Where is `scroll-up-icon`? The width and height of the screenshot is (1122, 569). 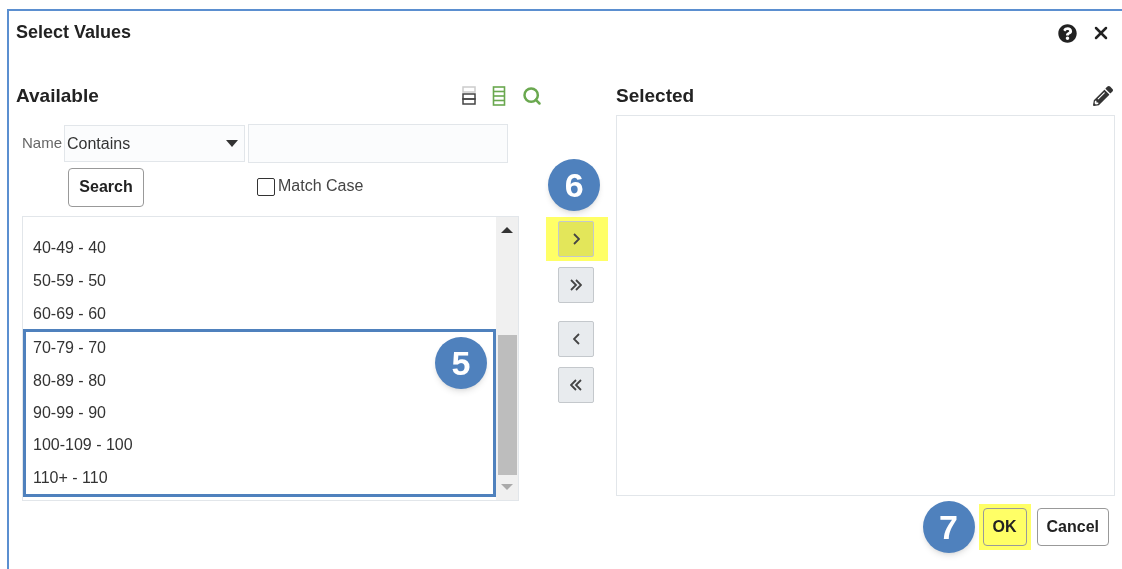 scroll-up-icon is located at coordinates (507, 230).